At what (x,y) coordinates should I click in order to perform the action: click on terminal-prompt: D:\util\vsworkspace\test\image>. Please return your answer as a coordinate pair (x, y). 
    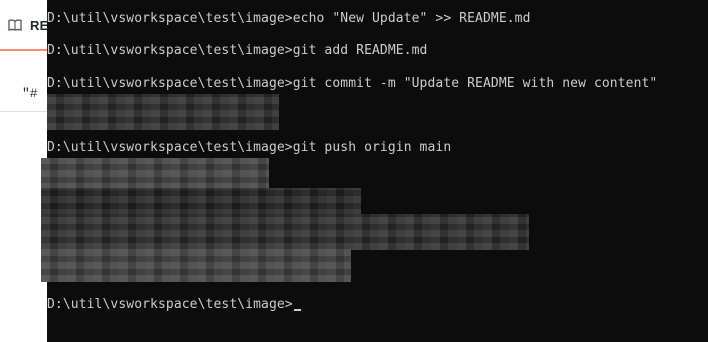
    Looking at the image, I should click on (174, 305).